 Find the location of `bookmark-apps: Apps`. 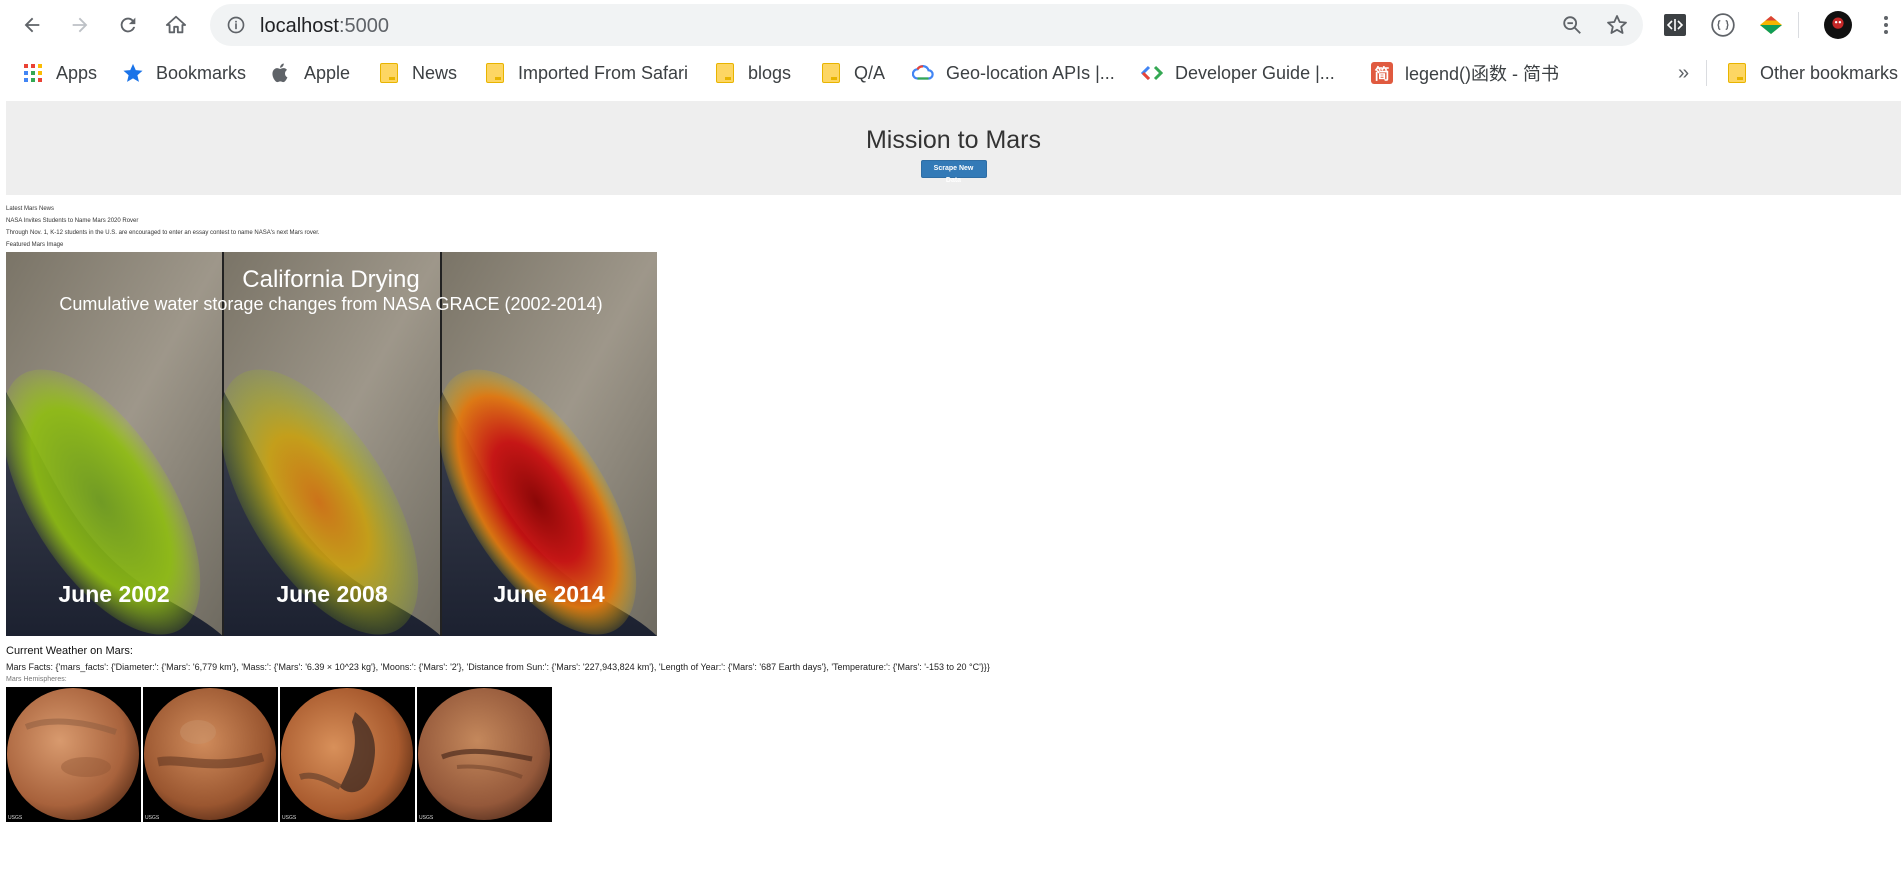

bookmark-apps: Apps is located at coordinates (59, 73).